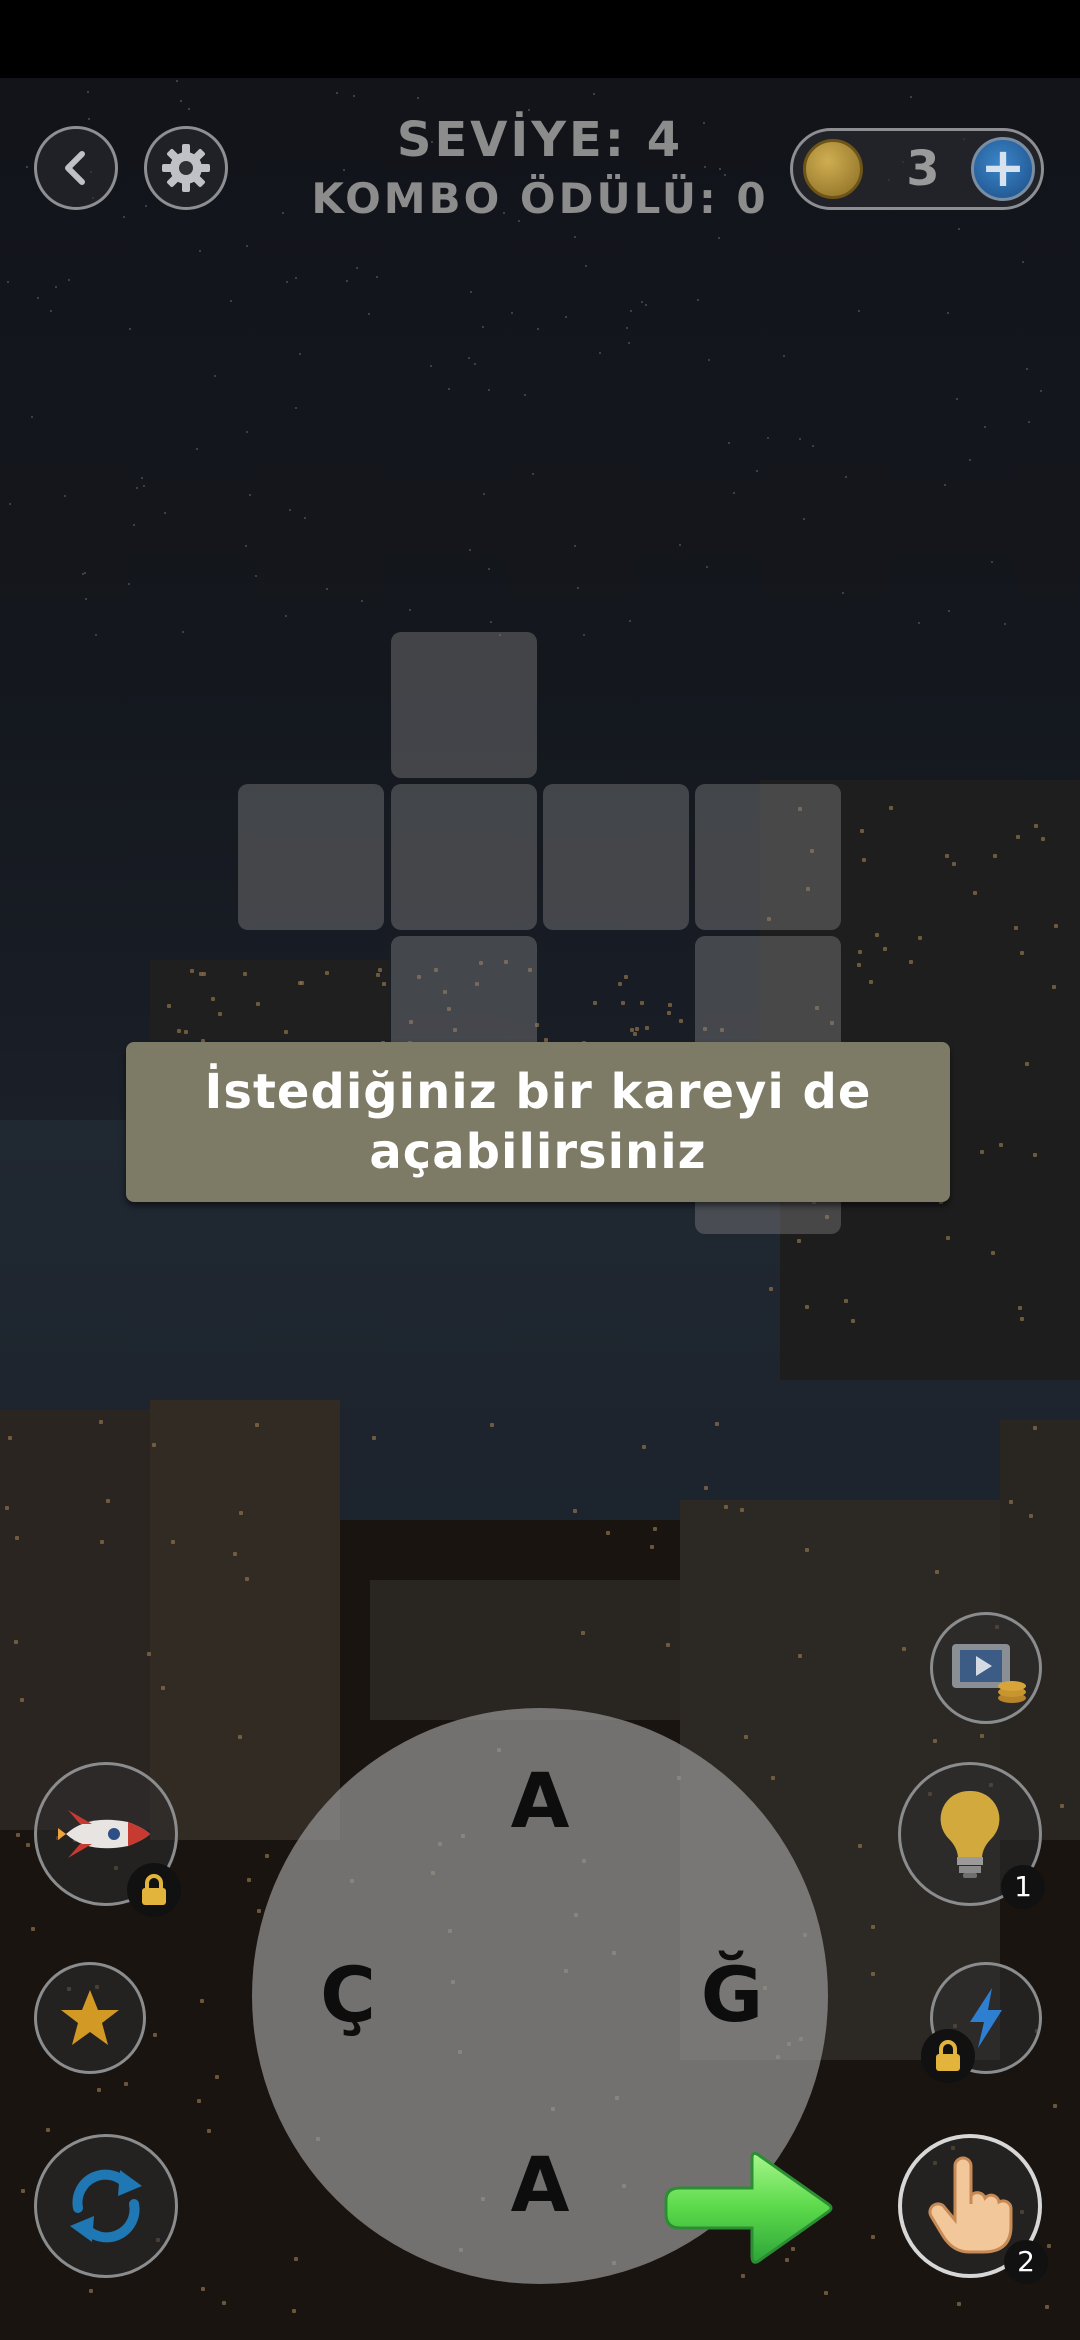 The height and width of the screenshot is (2340, 1080). I want to click on coin-icon, so click(833, 169).